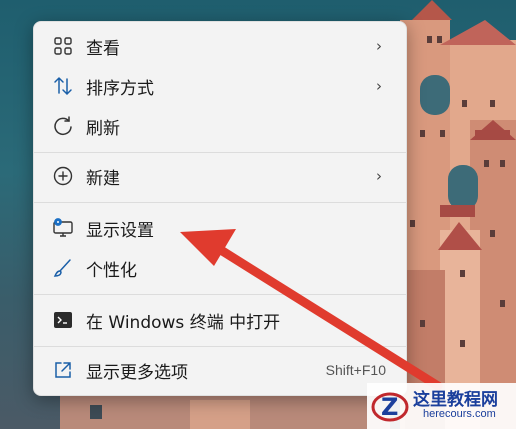 The height and width of the screenshot is (429, 516). I want to click on watermark-title: 这里教程网, so click(455, 400).